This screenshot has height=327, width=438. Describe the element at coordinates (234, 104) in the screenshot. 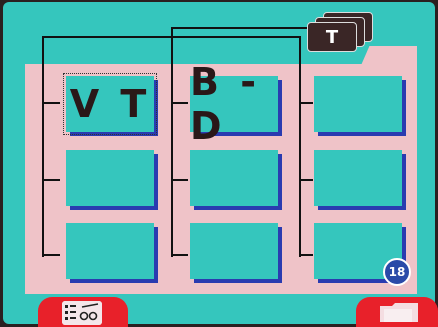

I see `tile-2: B - D` at that location.